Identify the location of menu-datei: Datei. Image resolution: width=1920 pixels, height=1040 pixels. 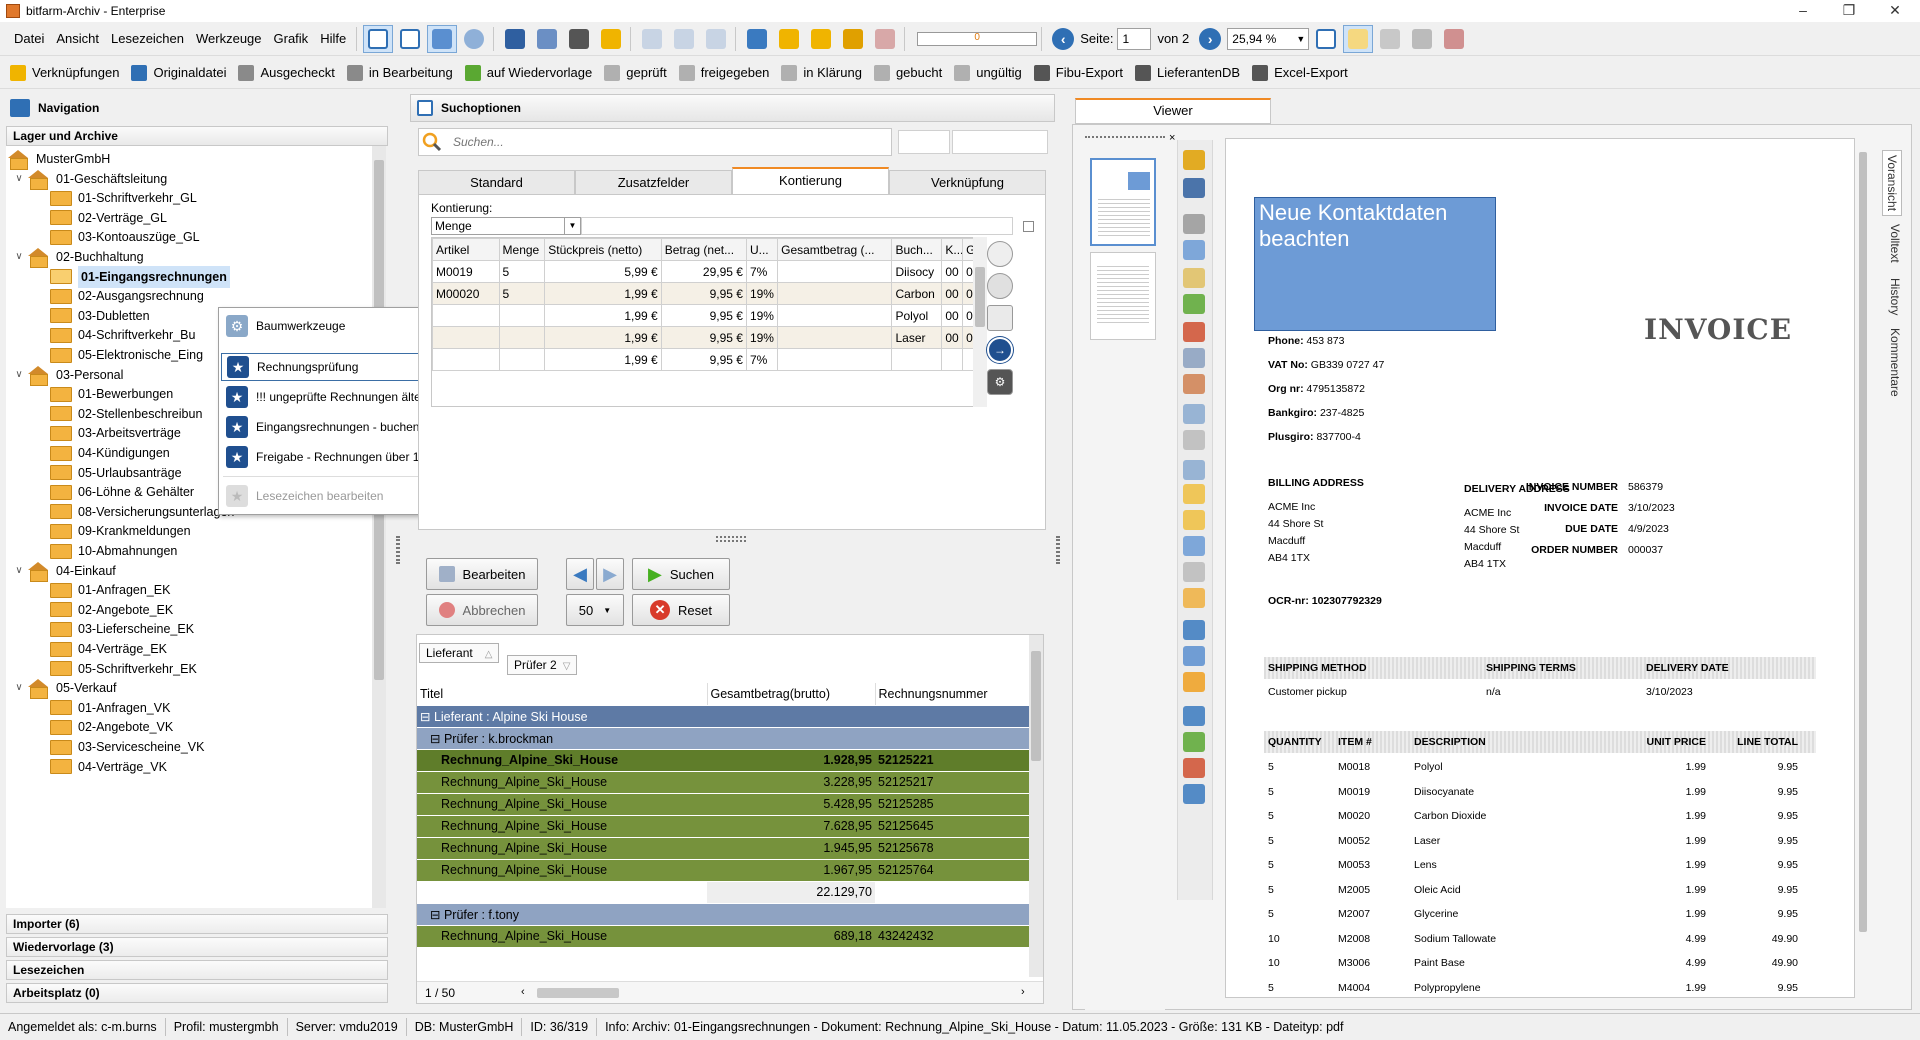
(29, 38).